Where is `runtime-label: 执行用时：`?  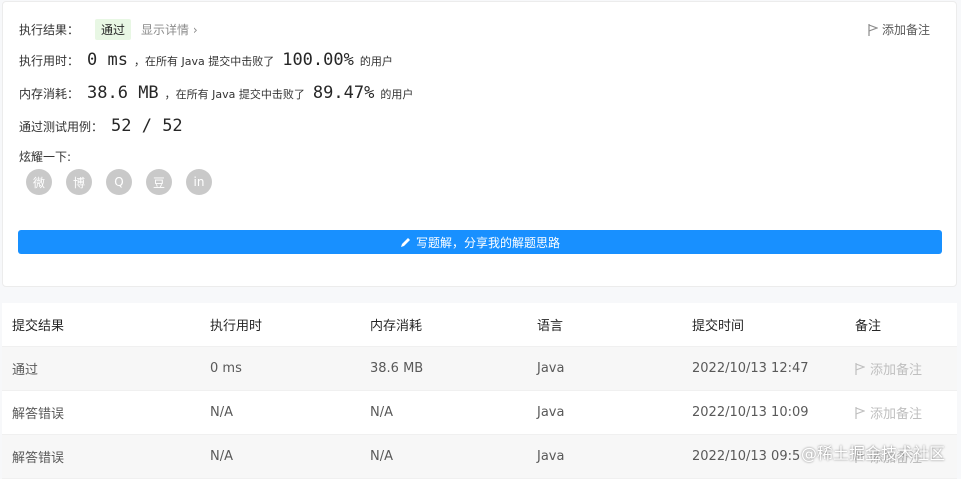 runtime-label: 执行用时： is located at coordinates (49, 61).